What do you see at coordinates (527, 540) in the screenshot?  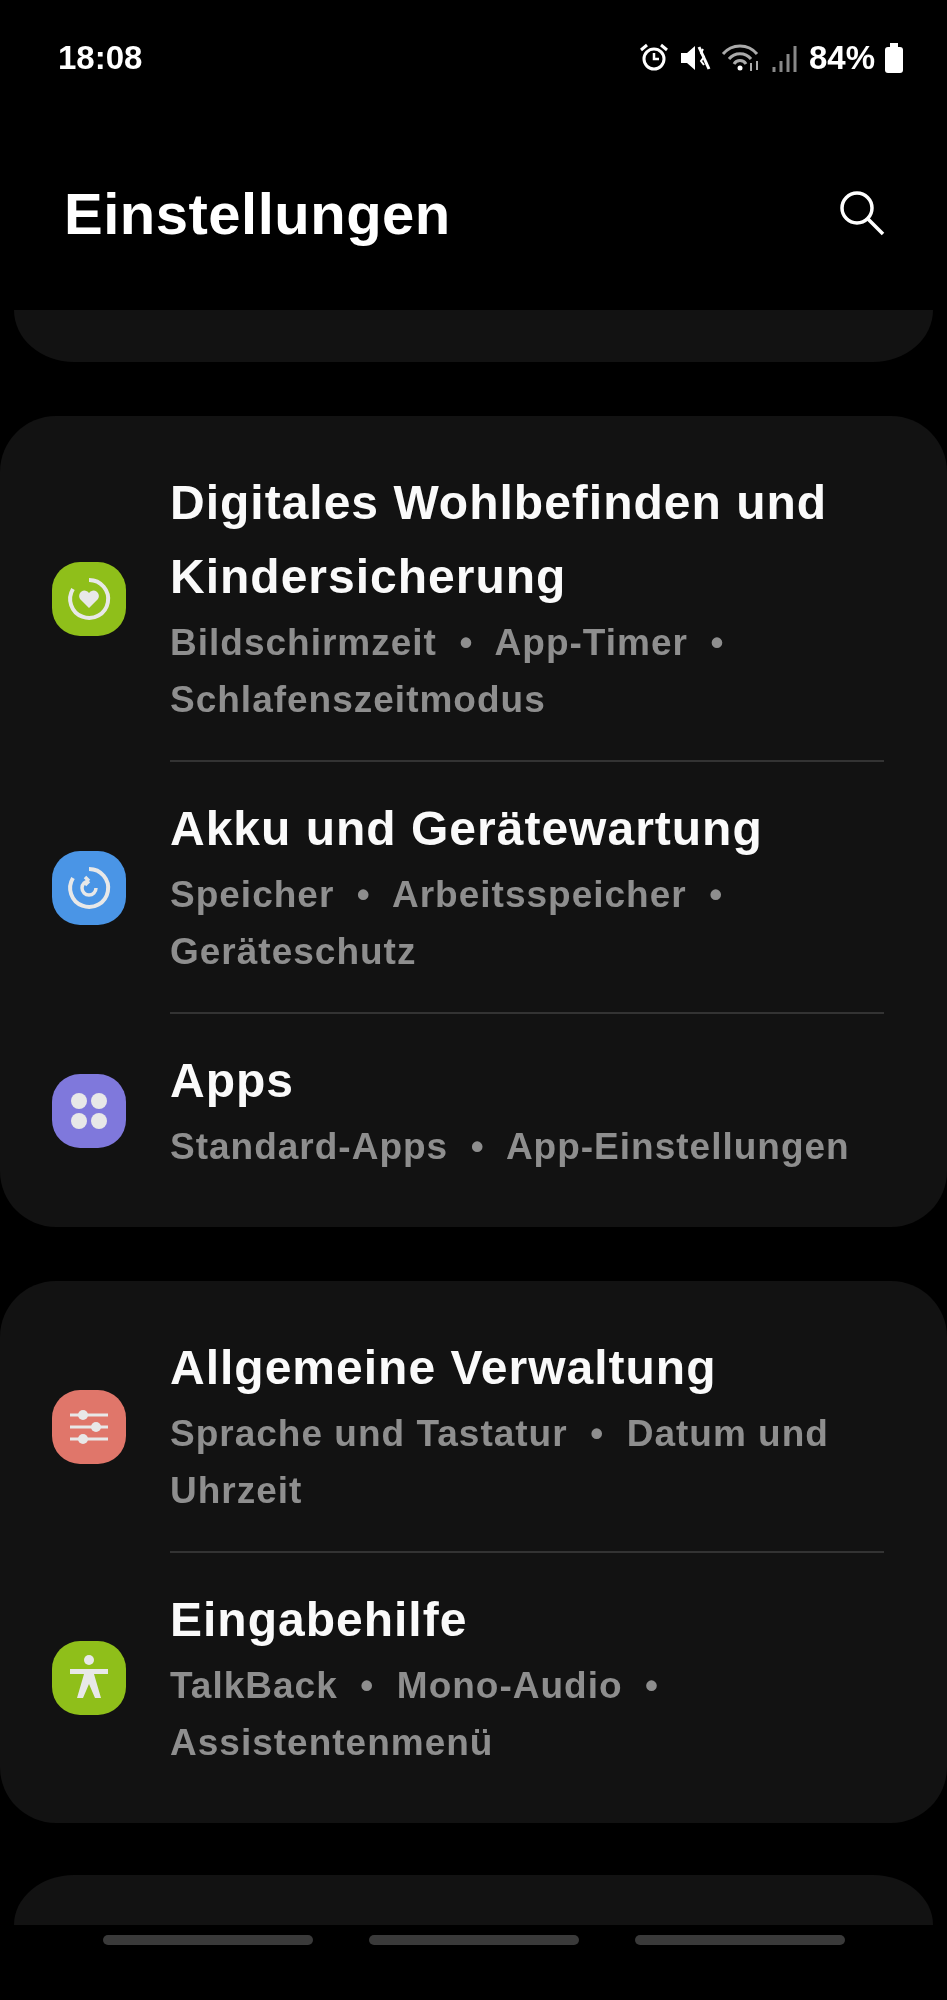 I see `setting-title: Digitales Wohlbefinden und Kindersicherung` at bounding box center [527, 540].